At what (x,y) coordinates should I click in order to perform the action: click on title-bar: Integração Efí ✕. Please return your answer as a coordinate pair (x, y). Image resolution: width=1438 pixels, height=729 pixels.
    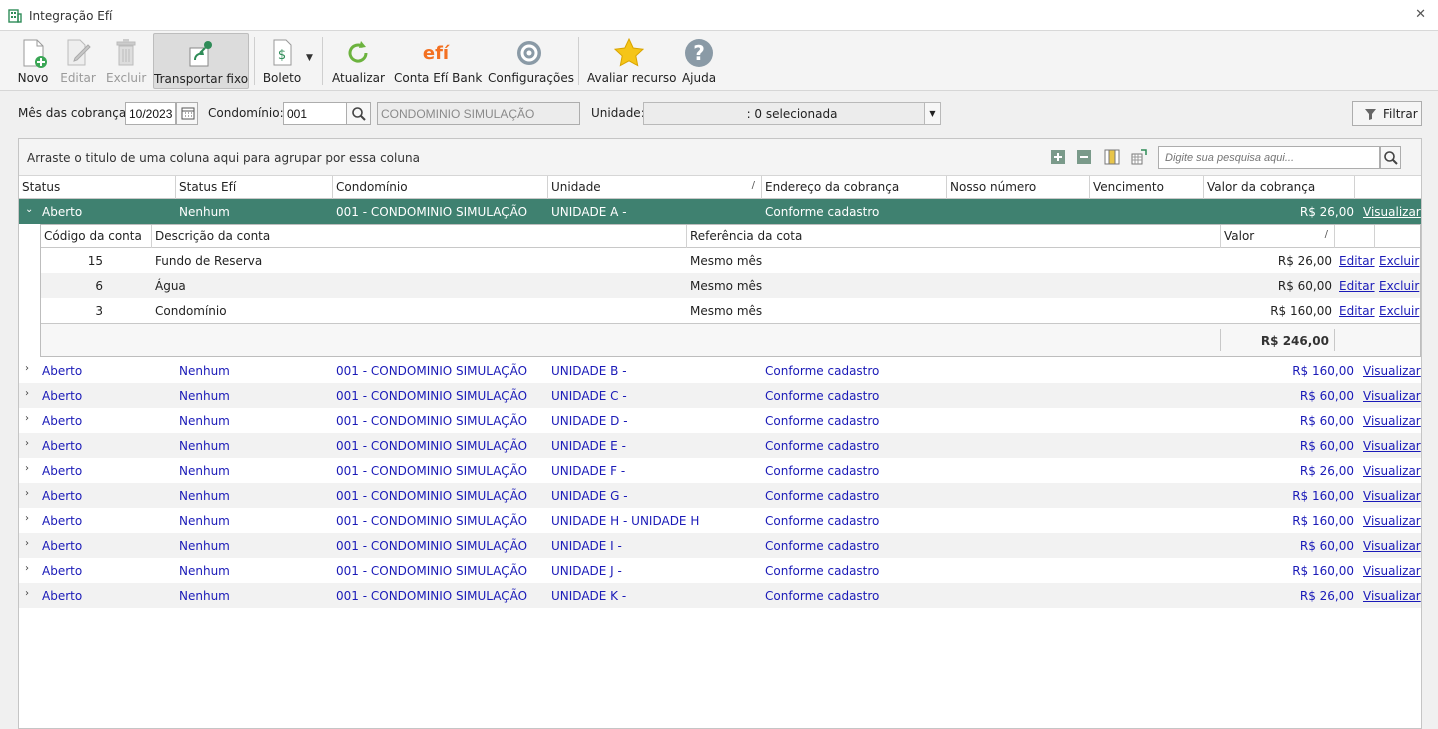
    Looking at the image, I should click on (719, 15).